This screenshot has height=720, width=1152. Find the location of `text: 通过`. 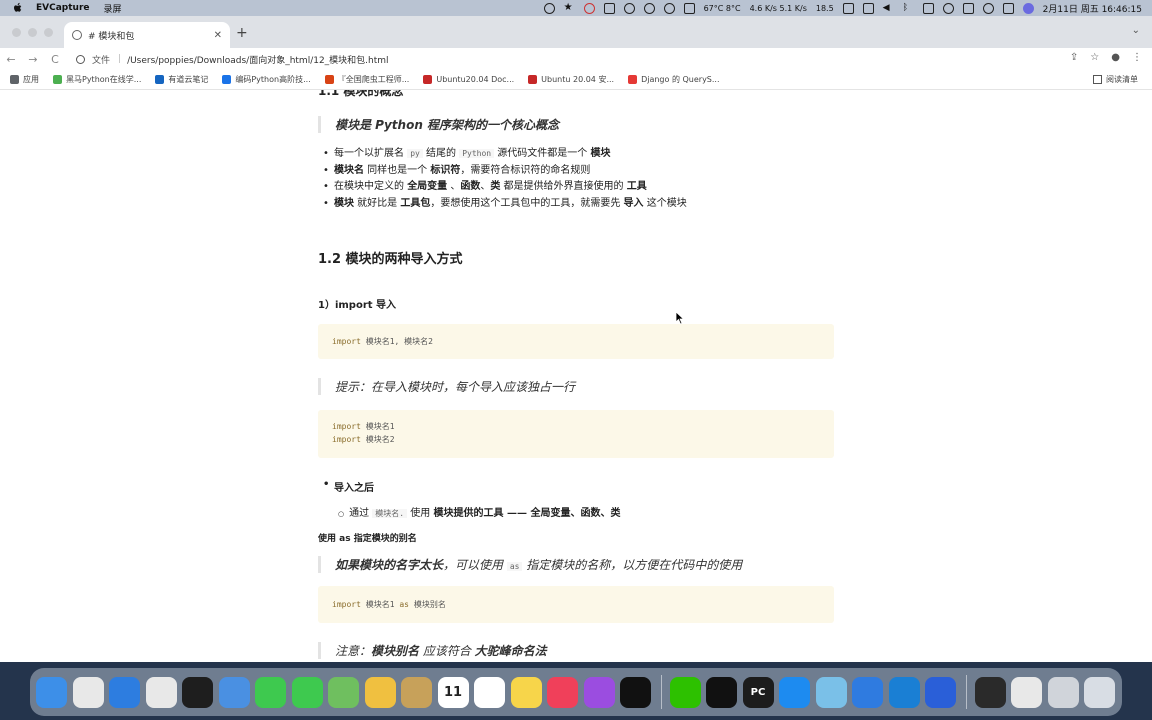

text: 通过 is located at coordinates (361, 513).